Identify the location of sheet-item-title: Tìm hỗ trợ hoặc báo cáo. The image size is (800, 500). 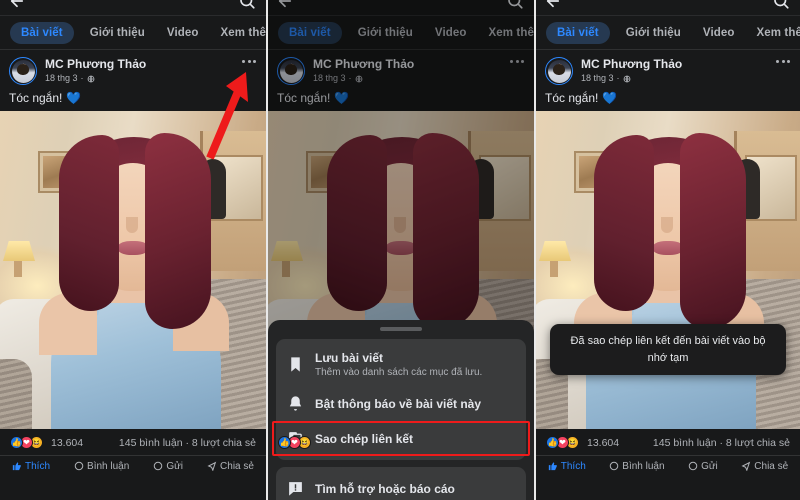
(385, 488).